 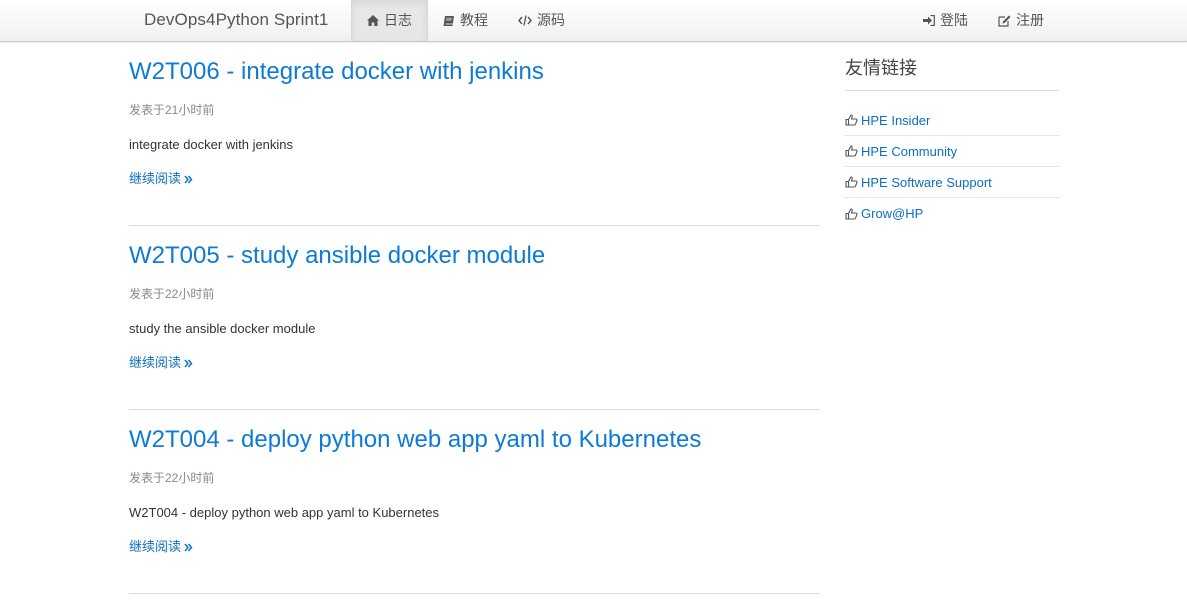 I want to click on nav-item-label: 教程, so click(x=474, y=20).